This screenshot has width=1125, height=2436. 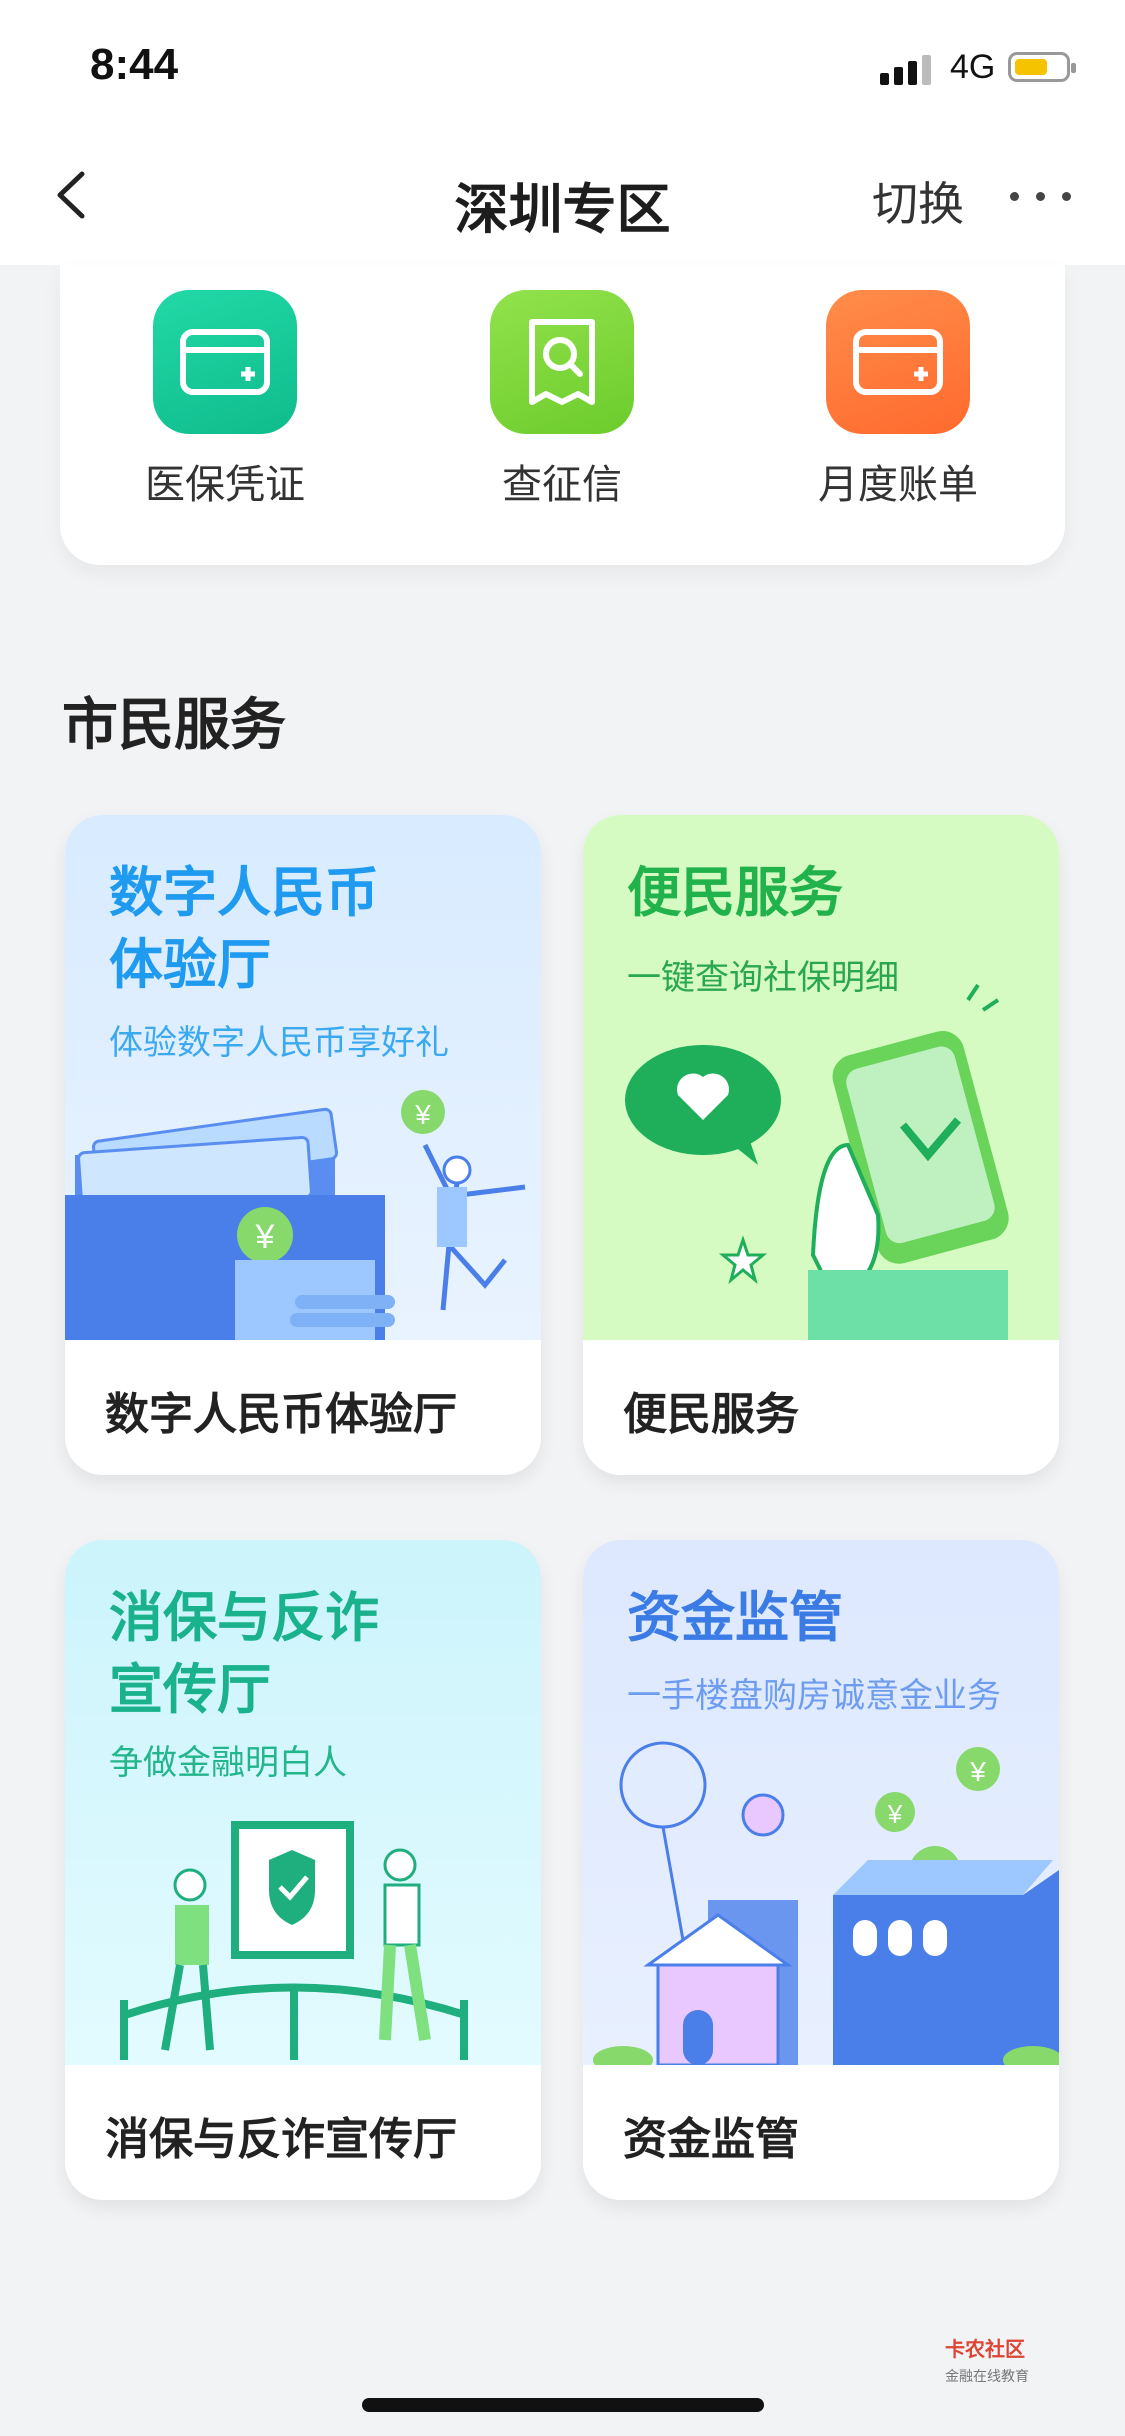 What do you see at coordinates (303, 1802) in the screenshot?
I see `card-banner: 消保与反诈 宣传厅 争做金融明白人` at bounding box center [303, 1802].